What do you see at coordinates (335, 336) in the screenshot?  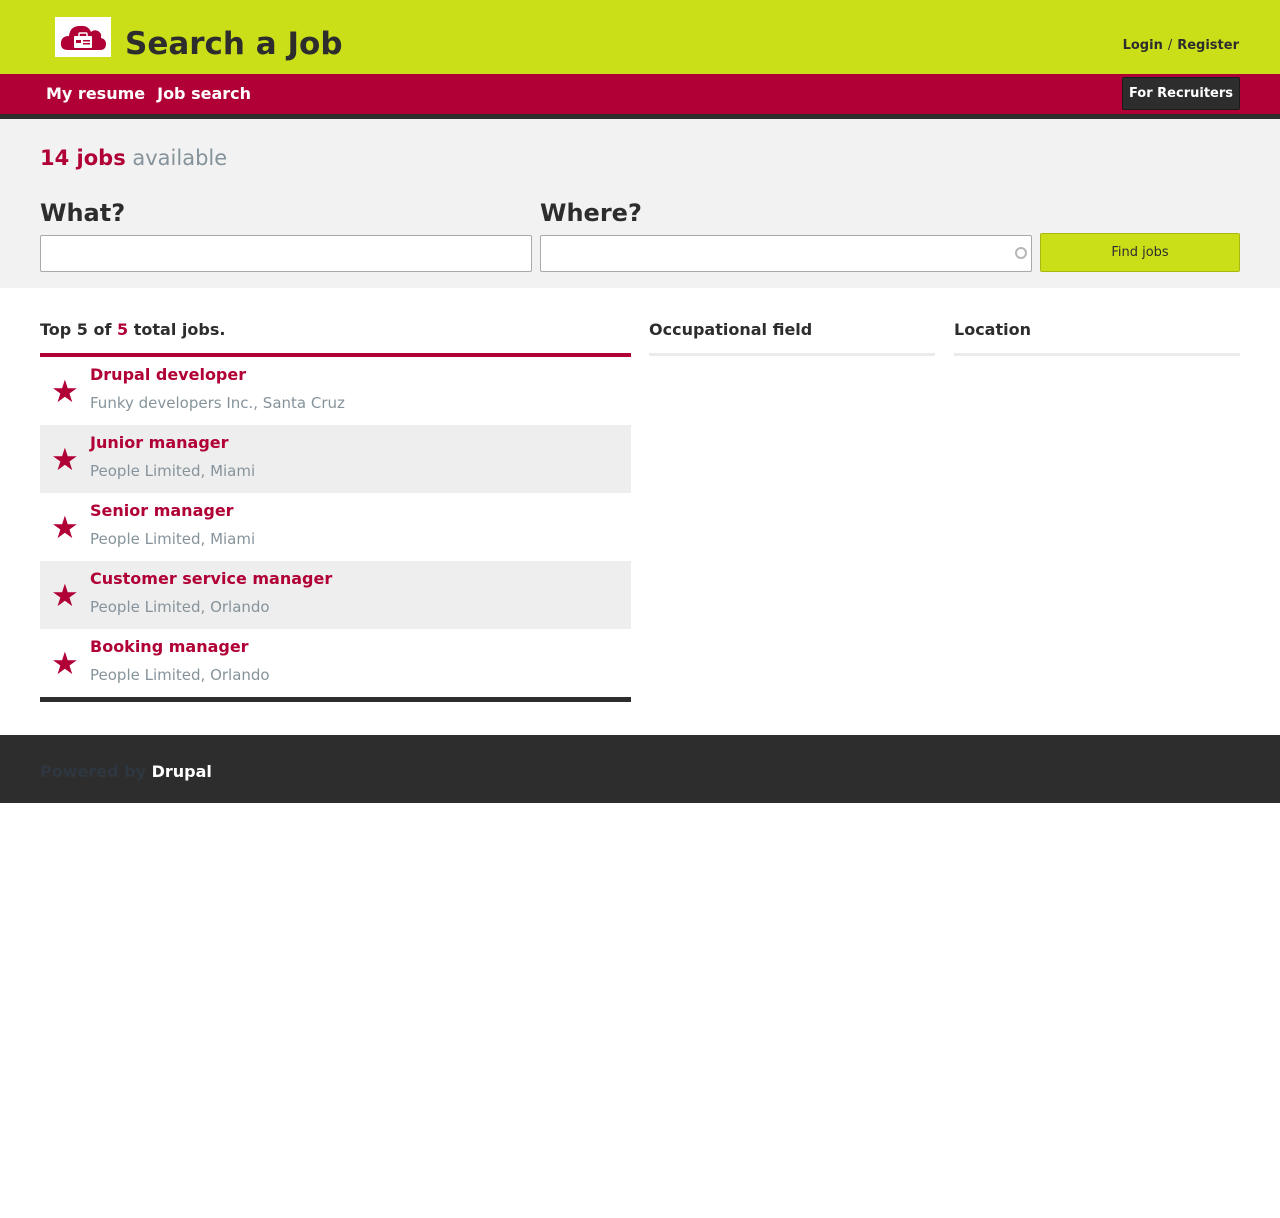 I see `results-heading: Top 5 of 5 total jobs.` at bounding box center [335, 336].